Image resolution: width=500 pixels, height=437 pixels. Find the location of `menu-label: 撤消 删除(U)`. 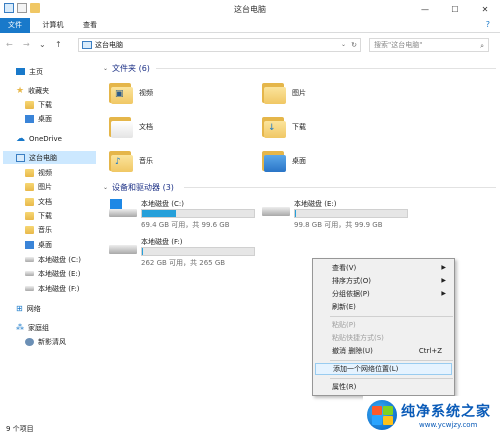

menu-label: 撤消 删除(U) is located at coordinates (352, 351).